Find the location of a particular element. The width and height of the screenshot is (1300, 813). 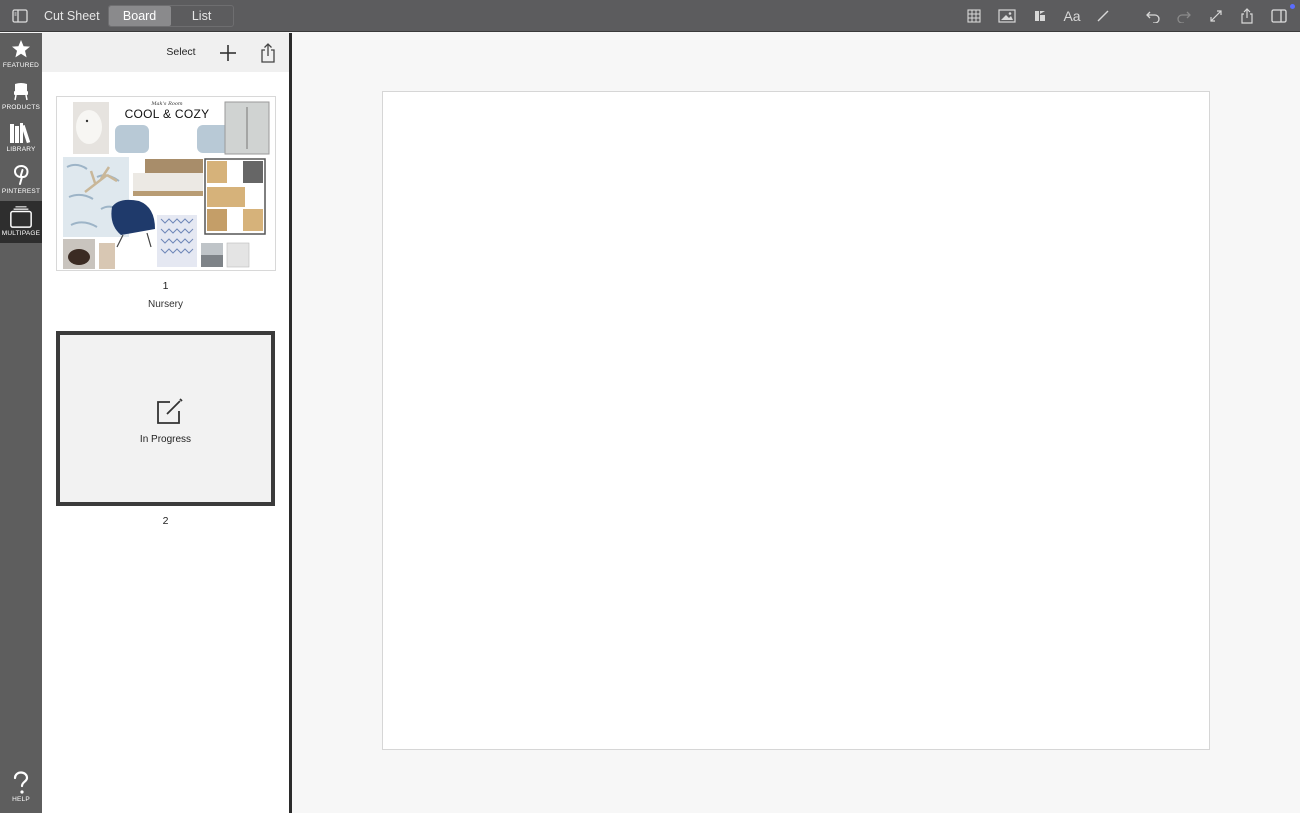

rail-label: HELP is located at coordinates (21, 799).